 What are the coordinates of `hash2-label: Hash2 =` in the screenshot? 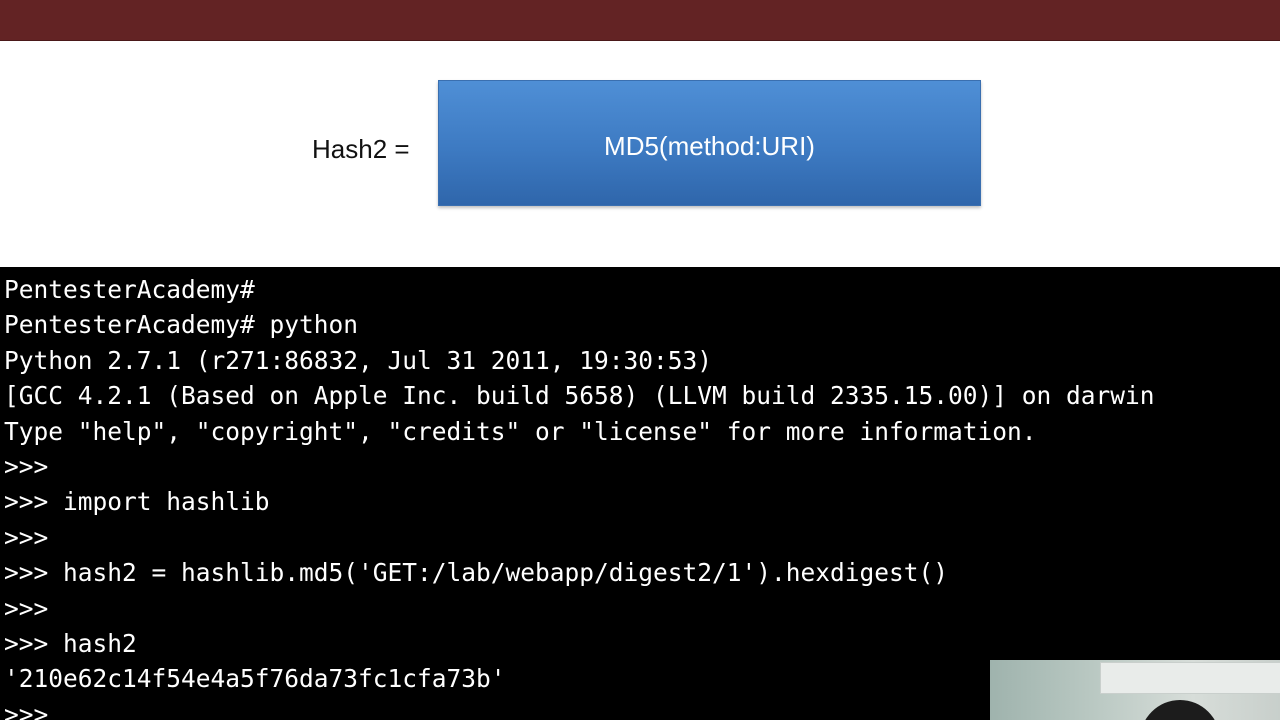 It's located at (361, 149).